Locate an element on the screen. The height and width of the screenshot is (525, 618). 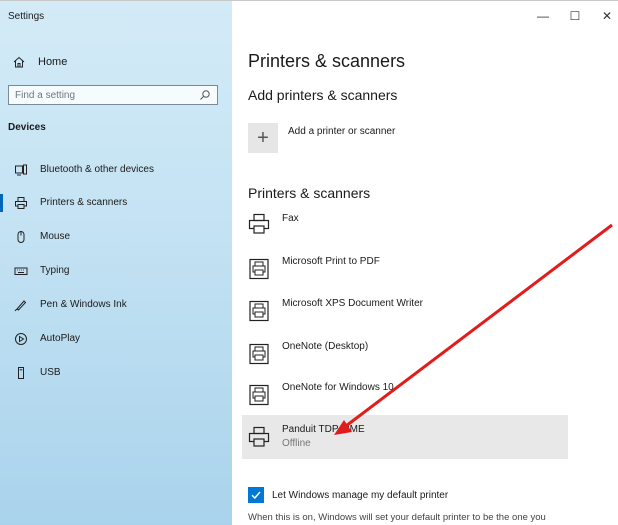
printer-item-fax: Fax is located at coordinates (405, 224).